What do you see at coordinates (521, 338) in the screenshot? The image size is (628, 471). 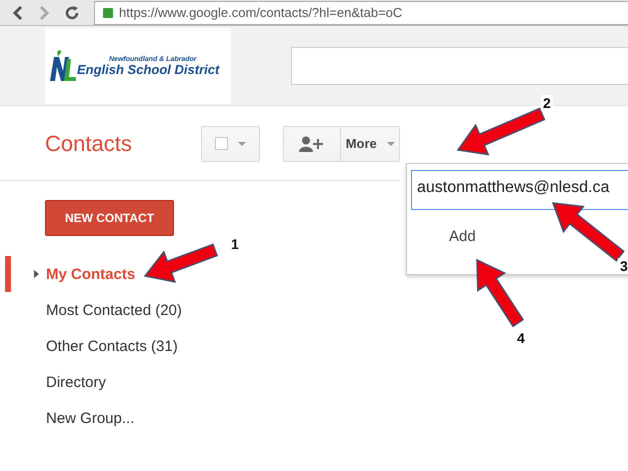 I see `step-number: 4` at bounding box center [521, 338].